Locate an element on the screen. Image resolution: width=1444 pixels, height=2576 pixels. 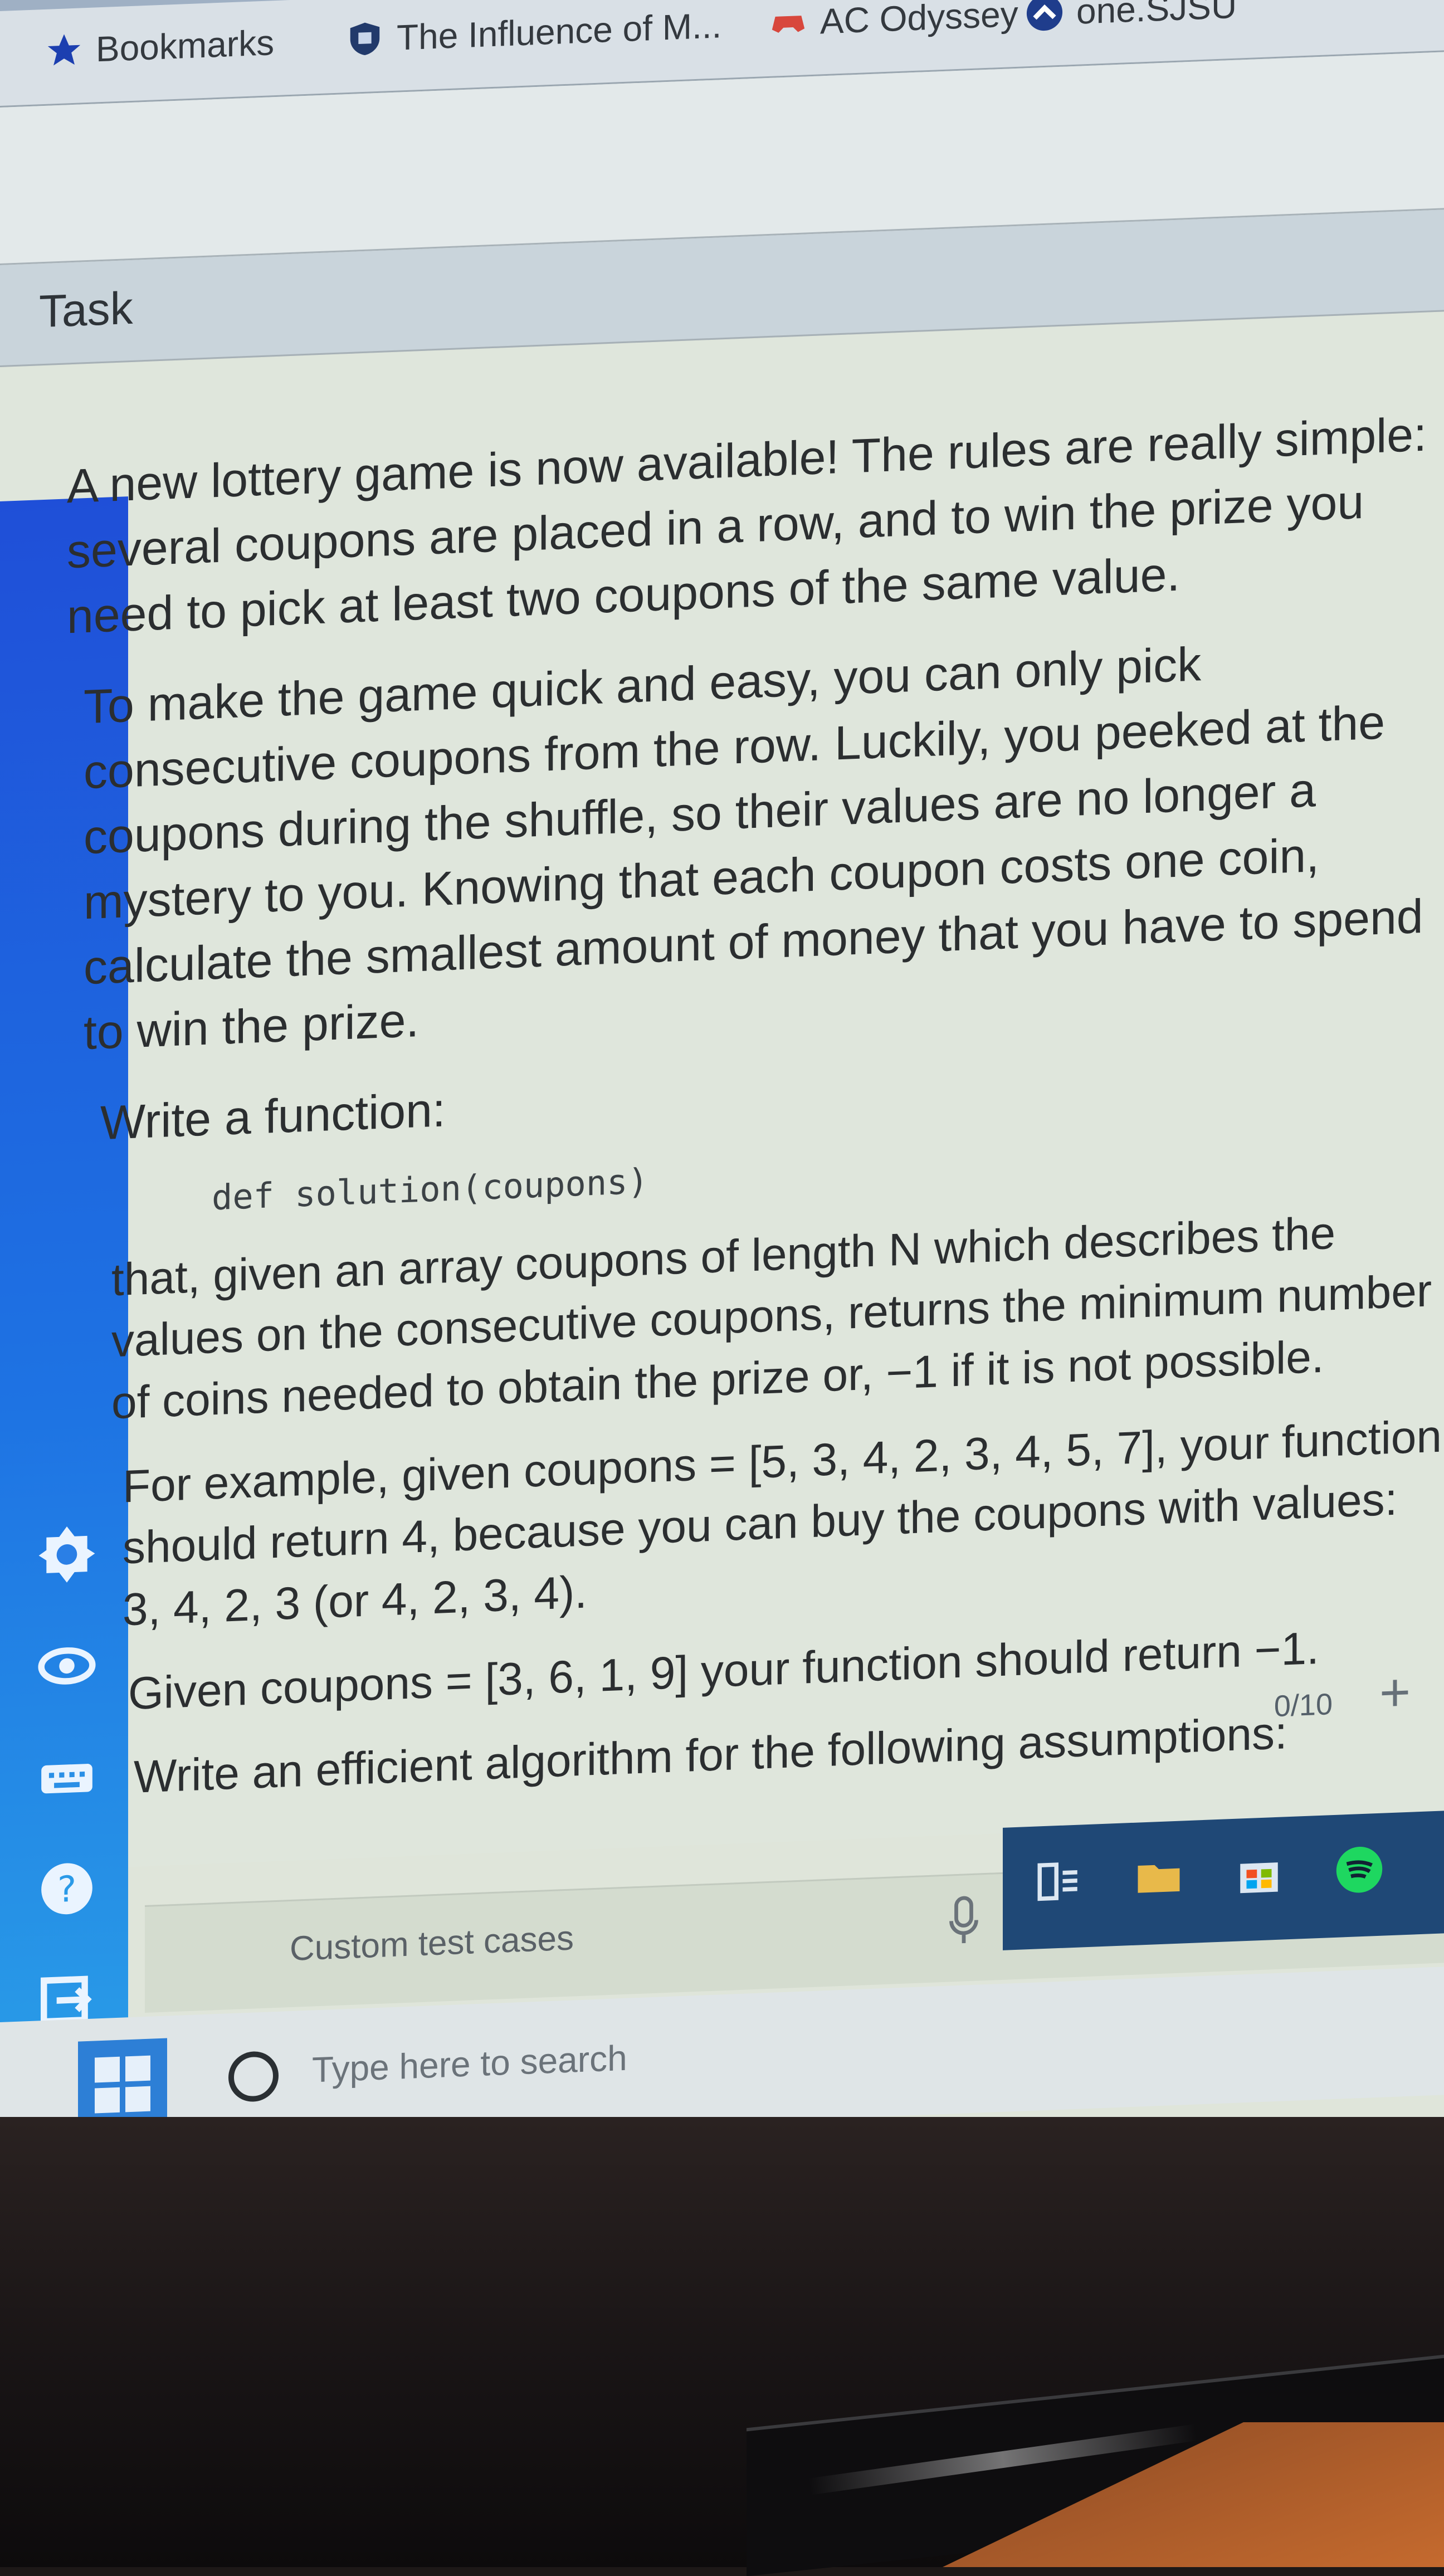
task-title: Task is located at coordinates (86, 310).